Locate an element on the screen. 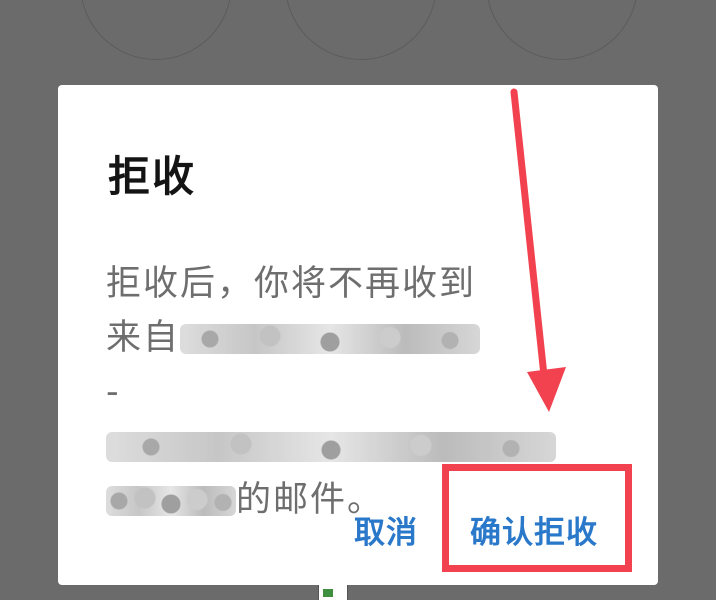 Image resolution: width=716 pixels, height=600 pixels. background-attachment-thumbnail is located at coordinates (333, 592).